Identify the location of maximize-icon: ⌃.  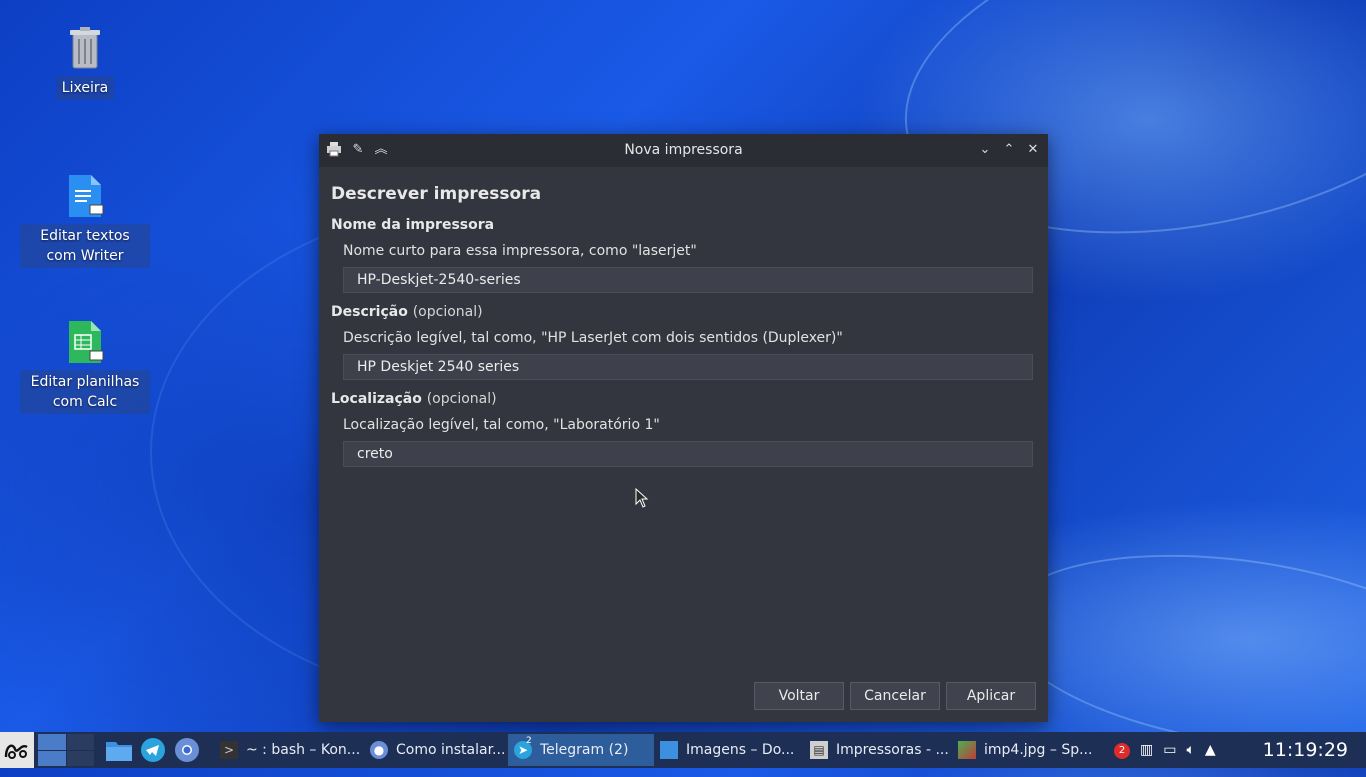
(1009, 150).